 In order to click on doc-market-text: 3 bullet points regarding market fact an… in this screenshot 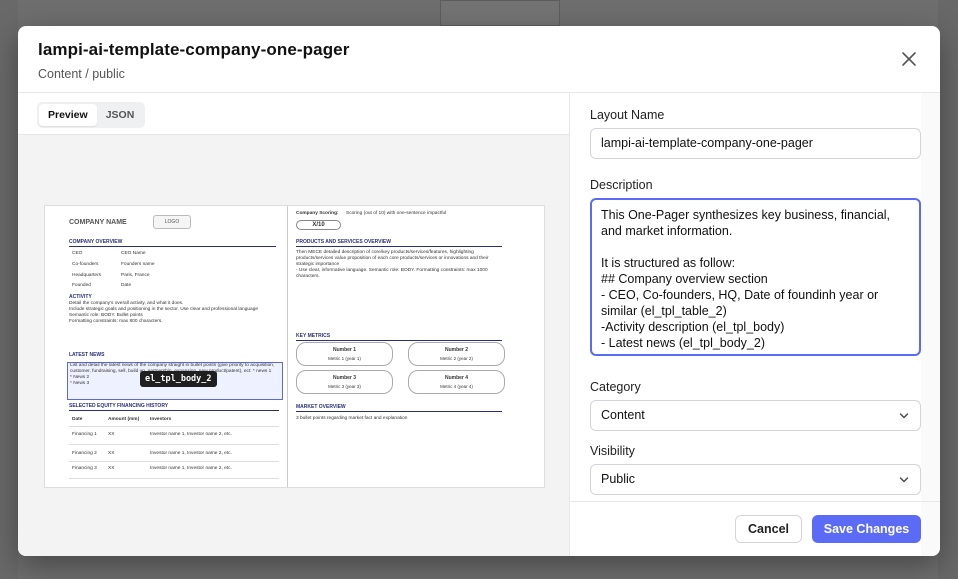, I will do `click(352, 418)`.